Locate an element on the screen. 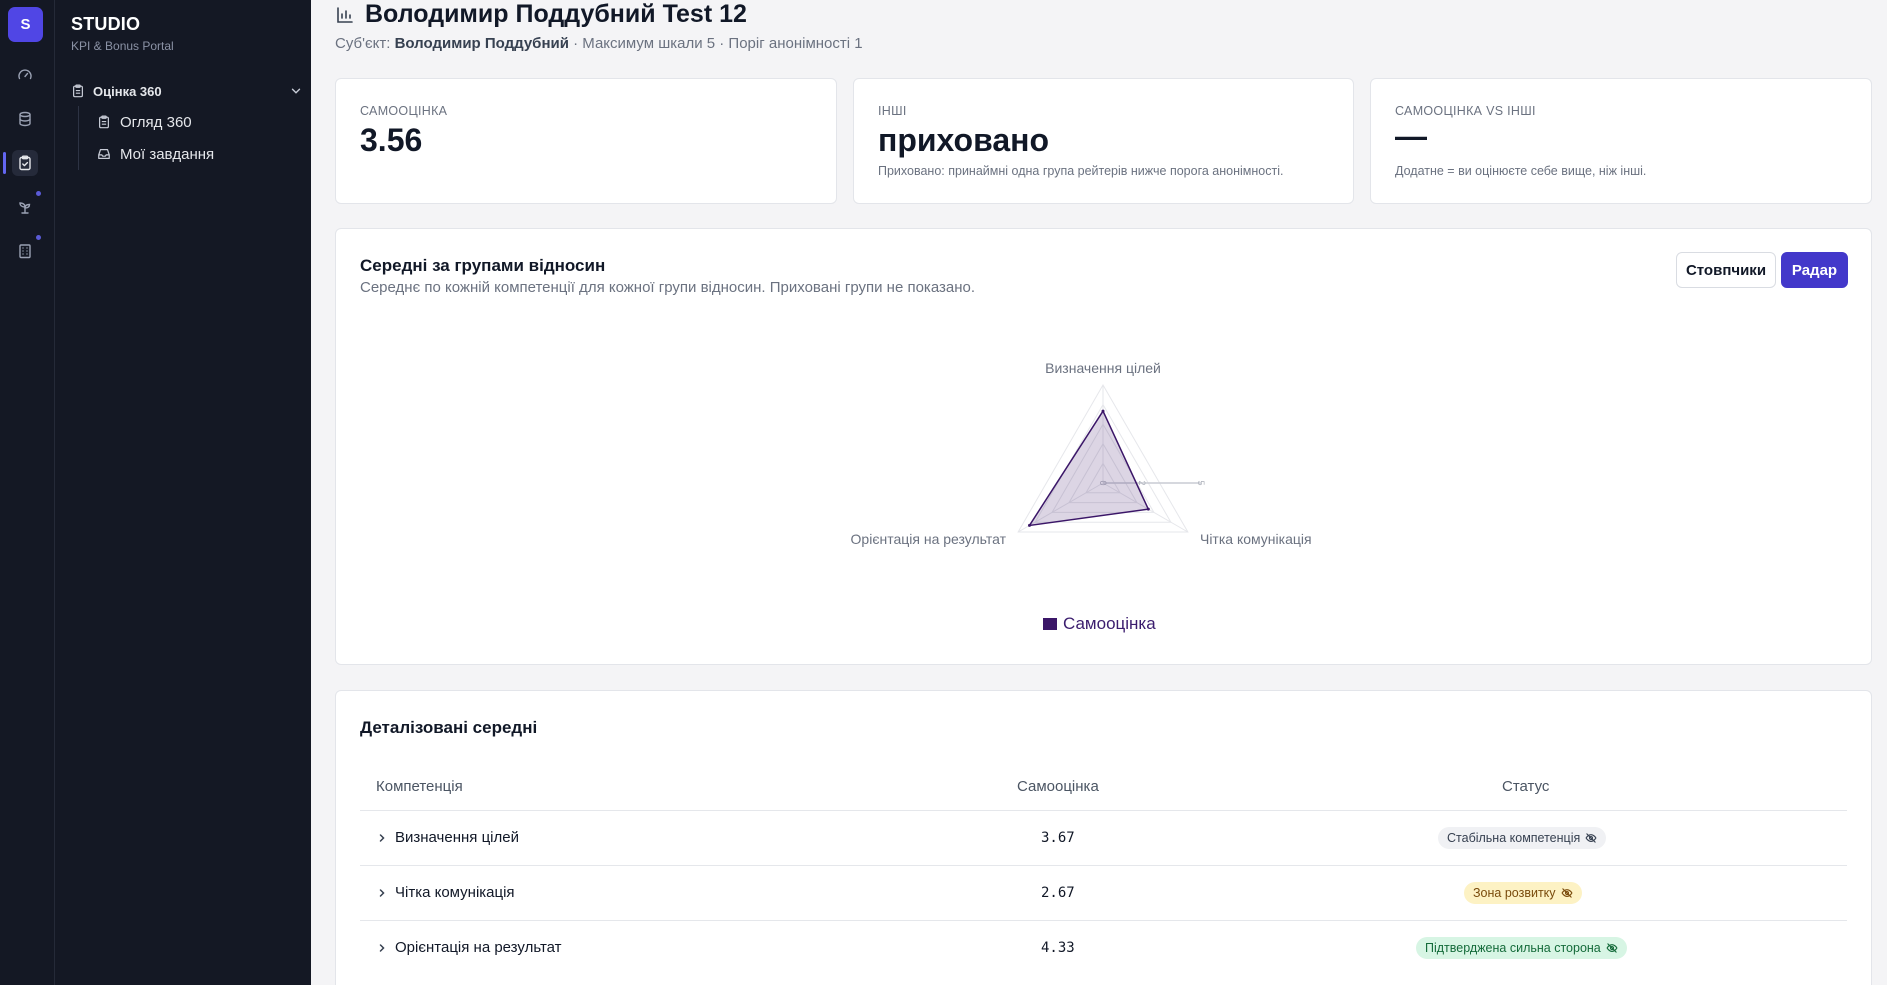 The height and width of the screenshot is (985, 1887). org-nav-button is located at coordinates (25, 251).